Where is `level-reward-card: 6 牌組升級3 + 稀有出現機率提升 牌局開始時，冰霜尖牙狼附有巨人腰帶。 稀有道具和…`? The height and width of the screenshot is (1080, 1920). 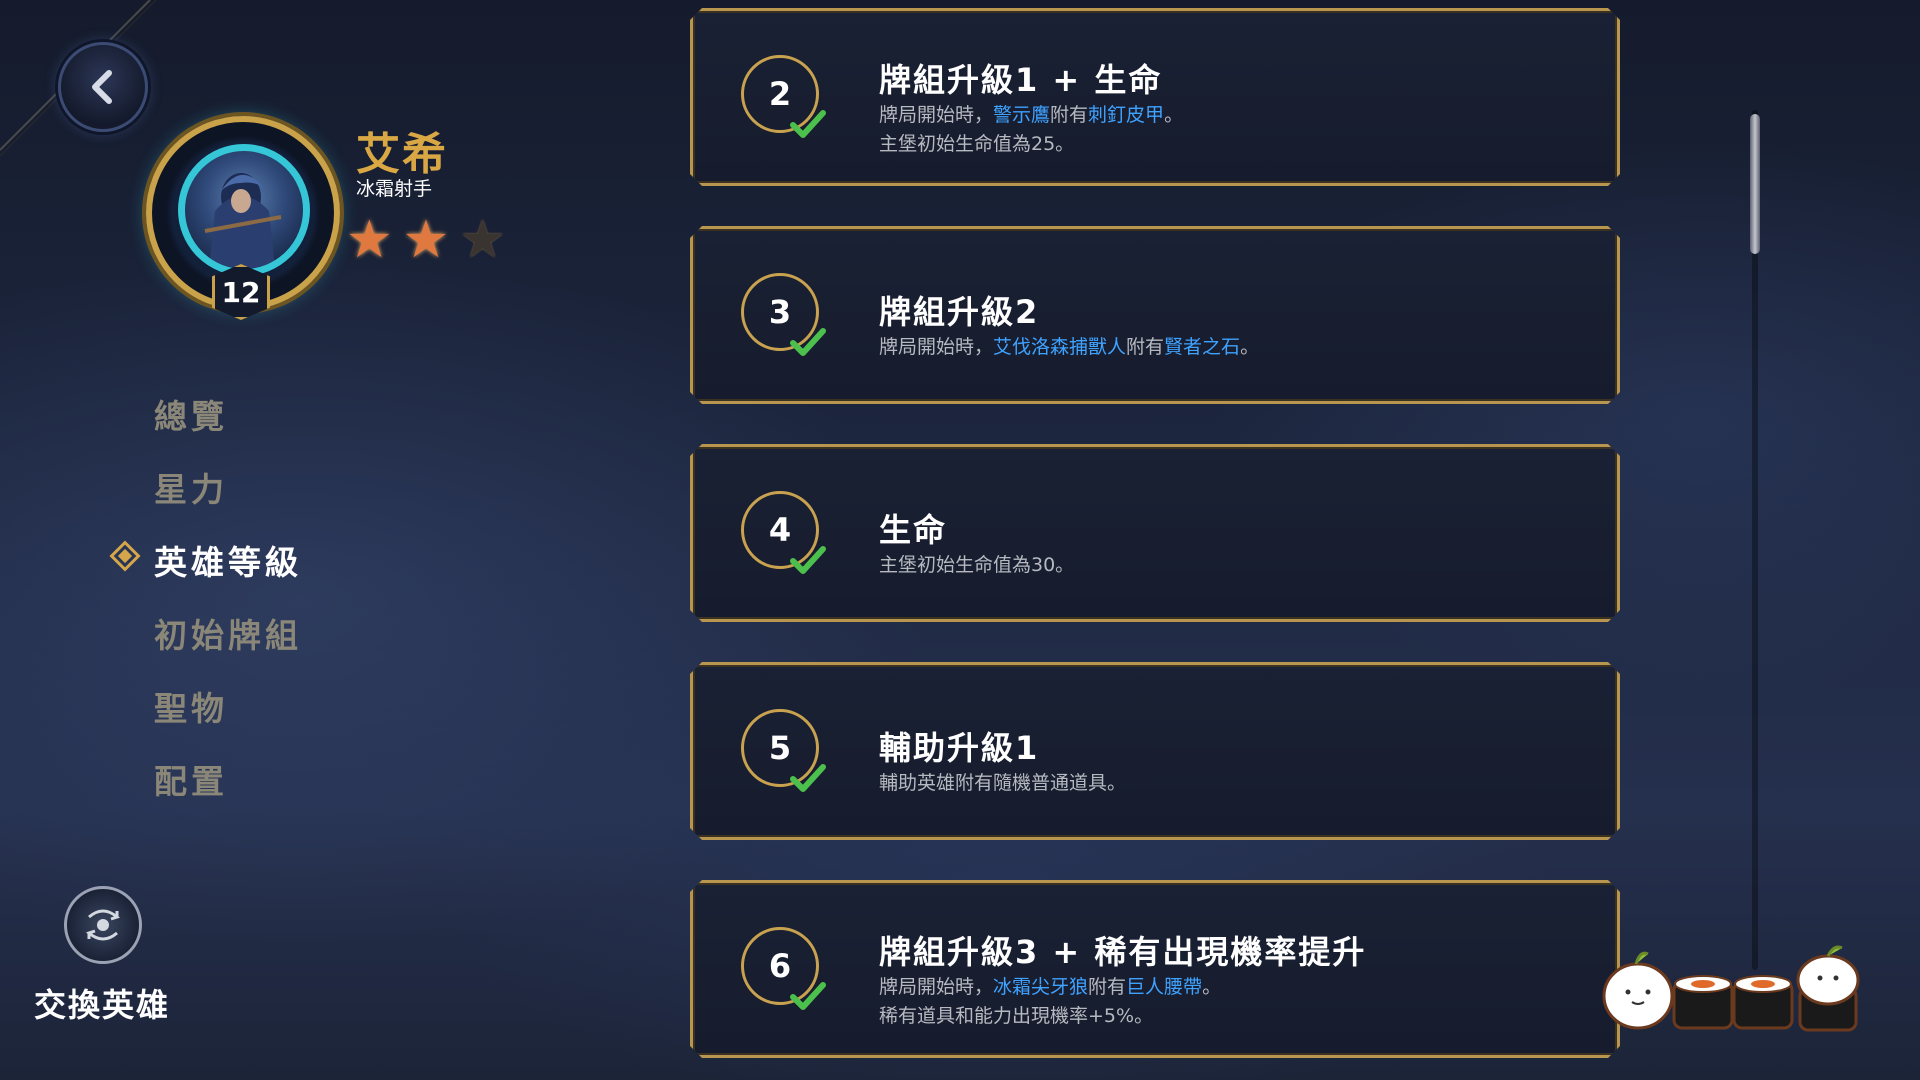 level-reward-card: 6 牌組升級3 + 稀有出現機率提升 牌局開始時，冰霜尖牙狼附有巨人腰帶。 稀有道具和… is located at coordinates (1155, 969).